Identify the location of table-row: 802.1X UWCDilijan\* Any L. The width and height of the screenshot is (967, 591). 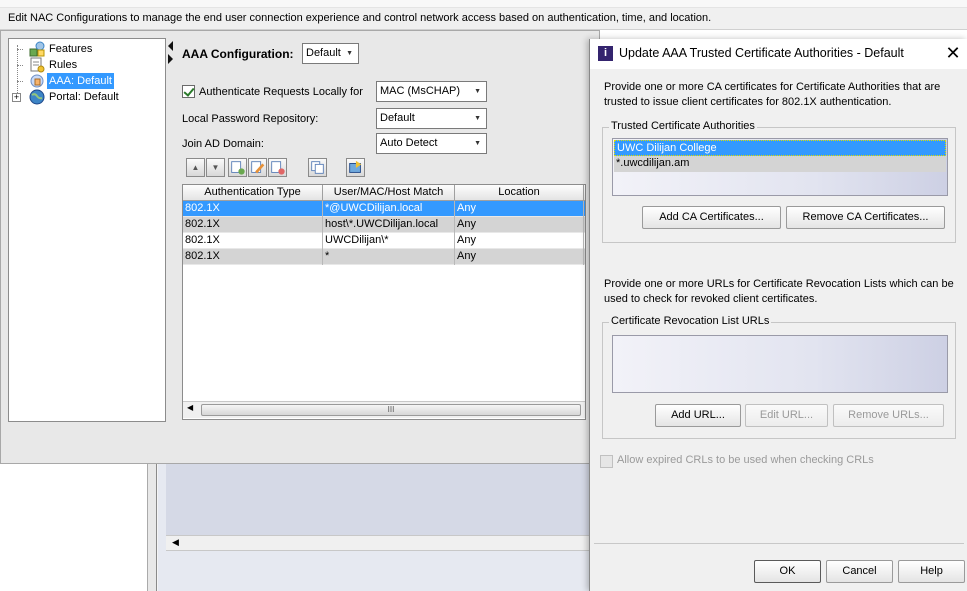
(384, 241).